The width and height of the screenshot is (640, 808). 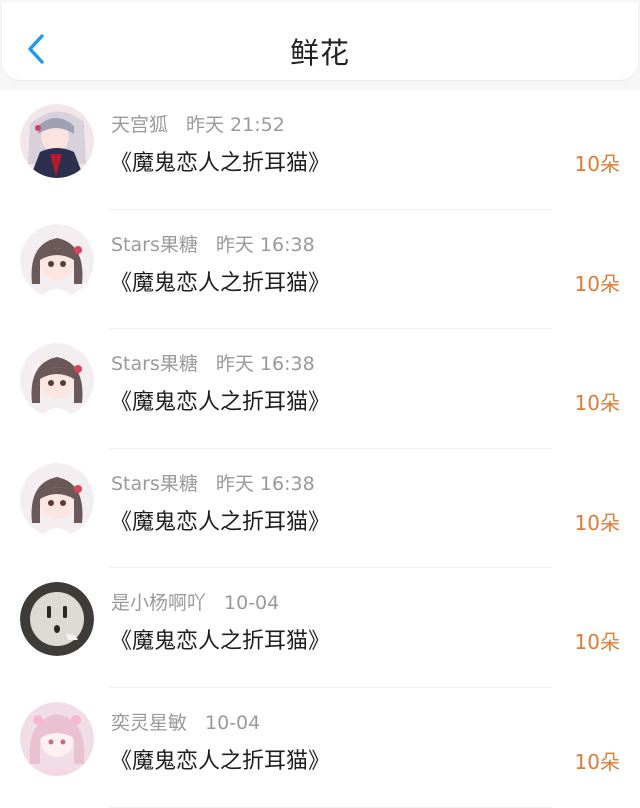 I want to click on item-meta: 是小杨啊吖 10-04, so click(x=195, y=601).